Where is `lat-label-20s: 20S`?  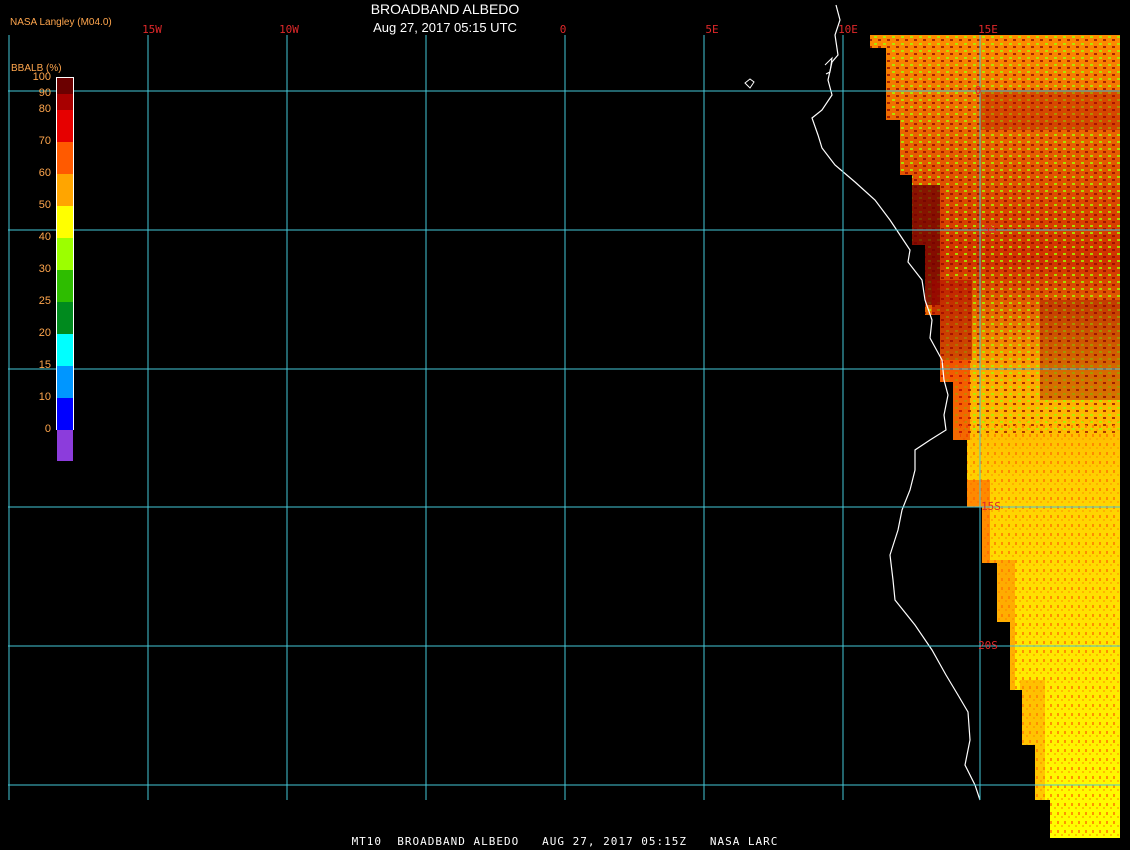
lat-label-20s: 20S is located at coordinates (988, 645).